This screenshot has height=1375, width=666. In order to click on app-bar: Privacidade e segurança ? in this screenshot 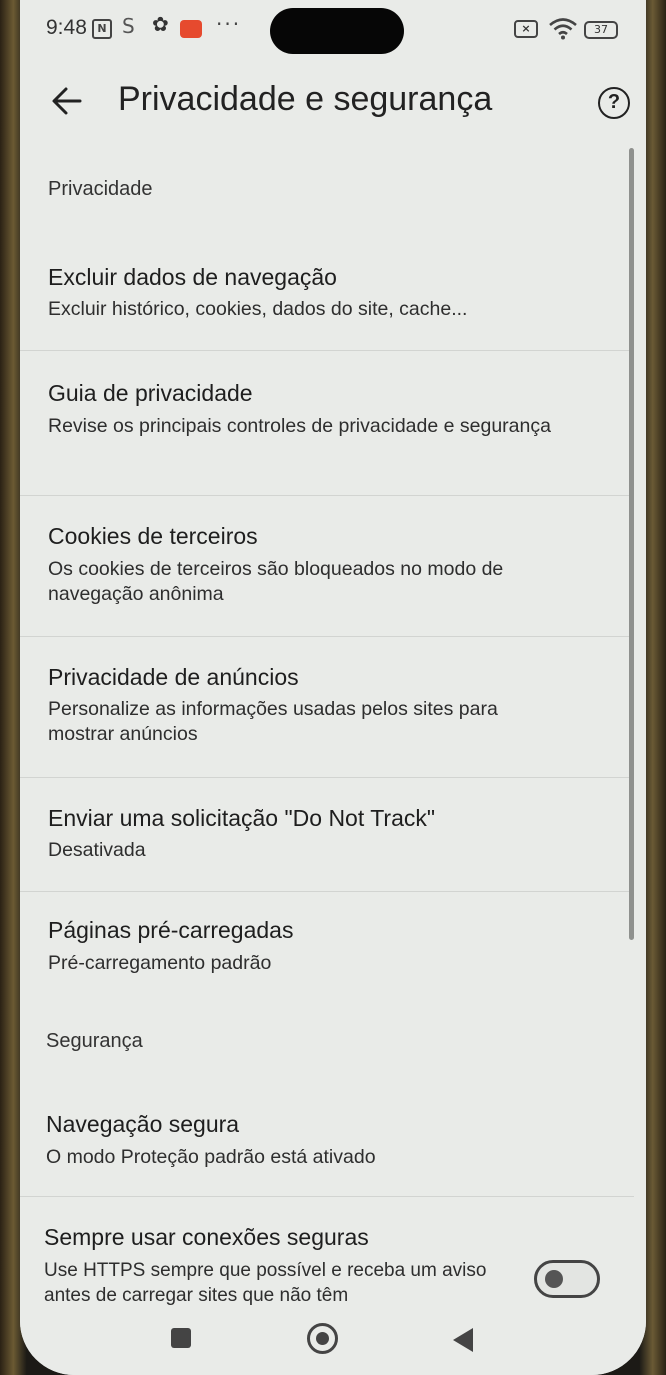, I will do `click(333, 103)`.